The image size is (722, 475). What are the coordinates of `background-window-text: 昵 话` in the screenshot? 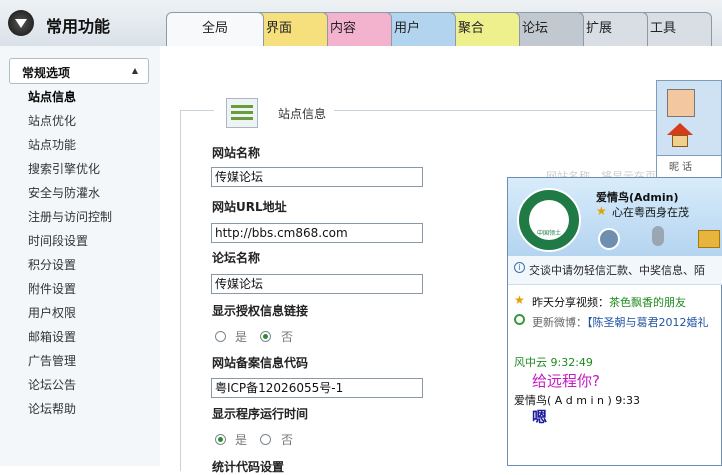 It's located at (681, 167).